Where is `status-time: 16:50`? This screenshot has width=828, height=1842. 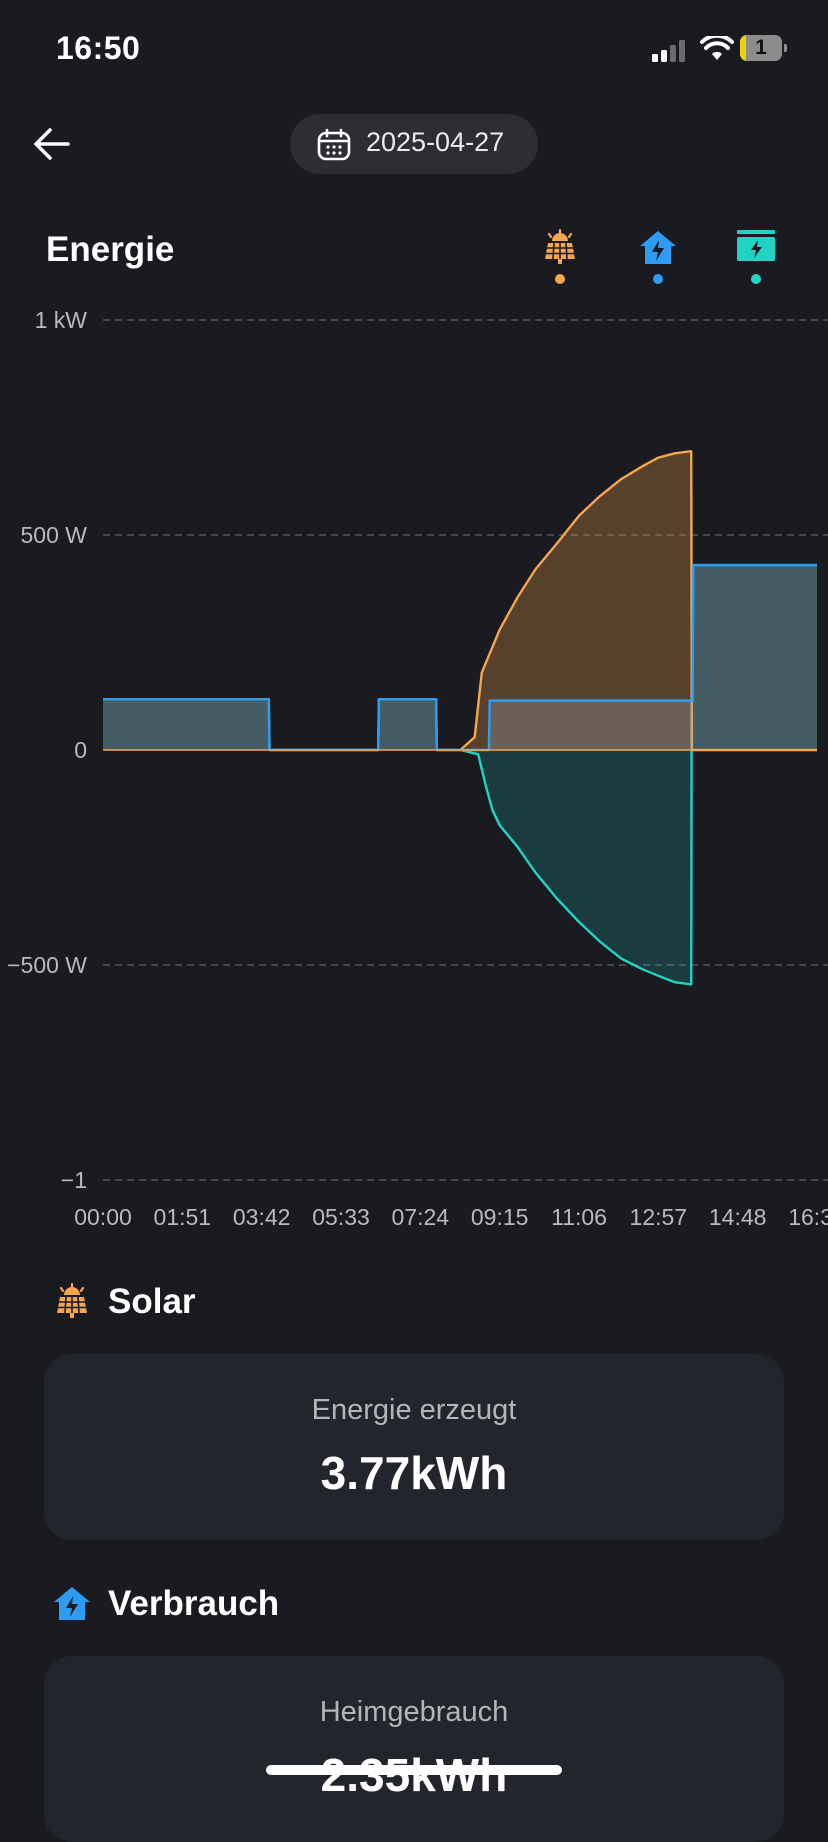 status-time: 16:50 is located at coordinates (98, 48).